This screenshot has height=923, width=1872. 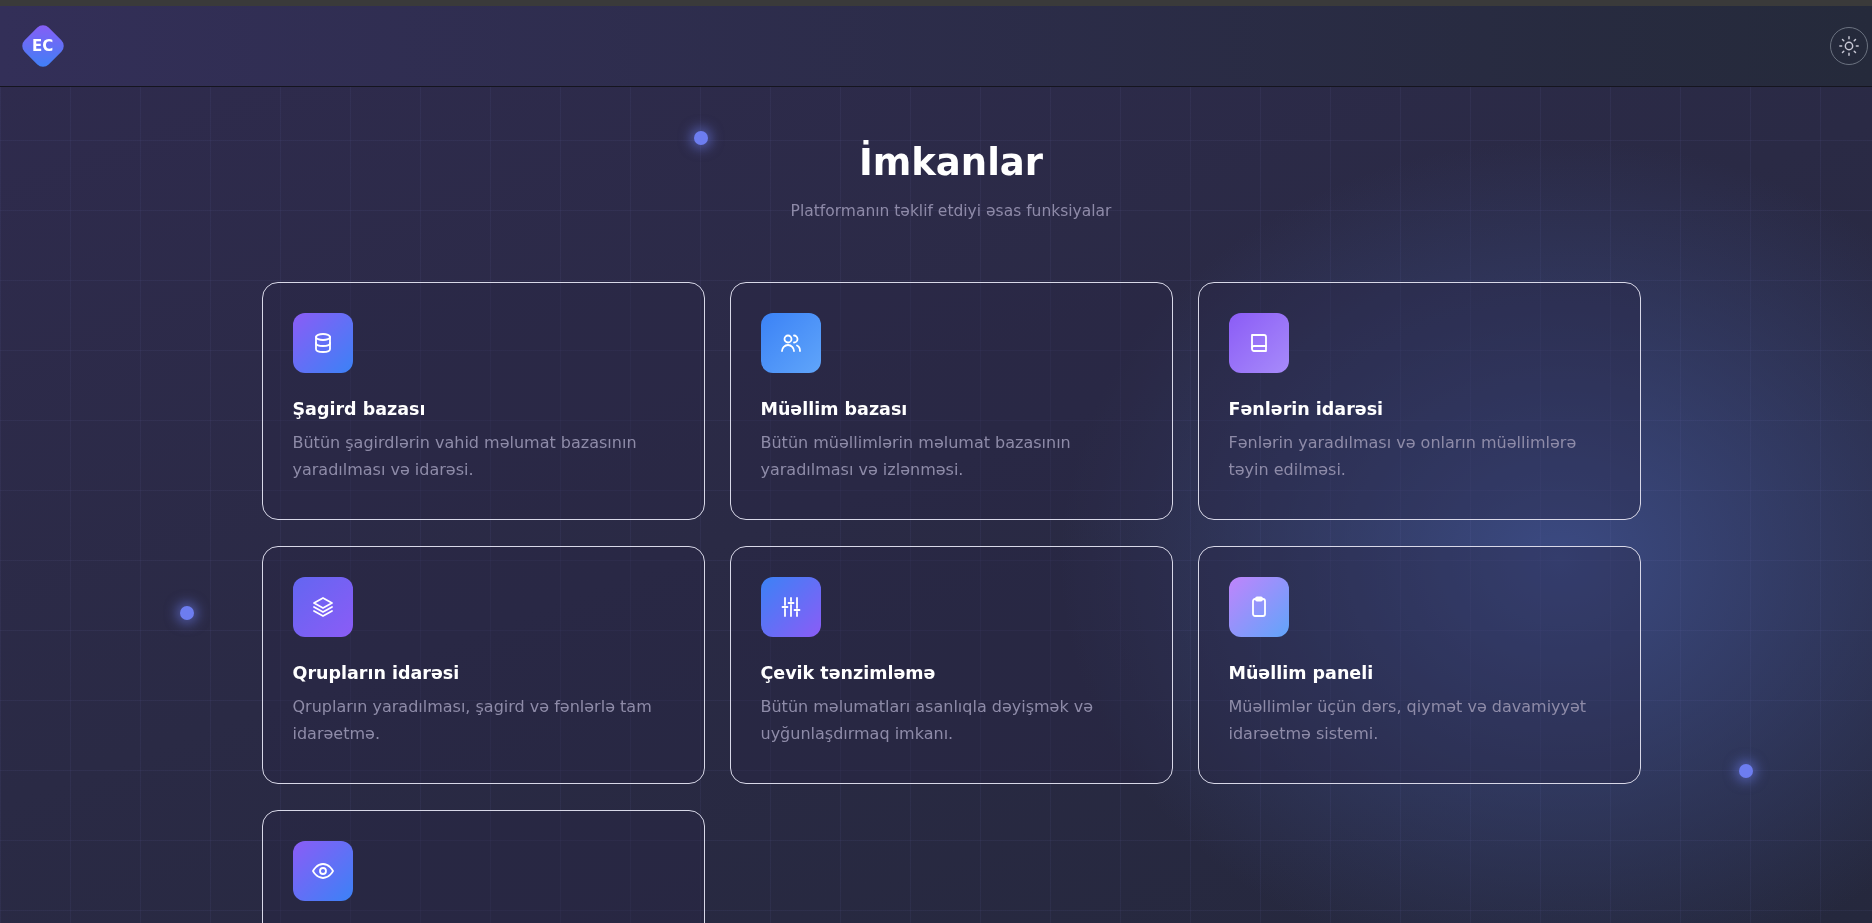 I want to click on clipboard-icon, so click(x=1258, y=607).